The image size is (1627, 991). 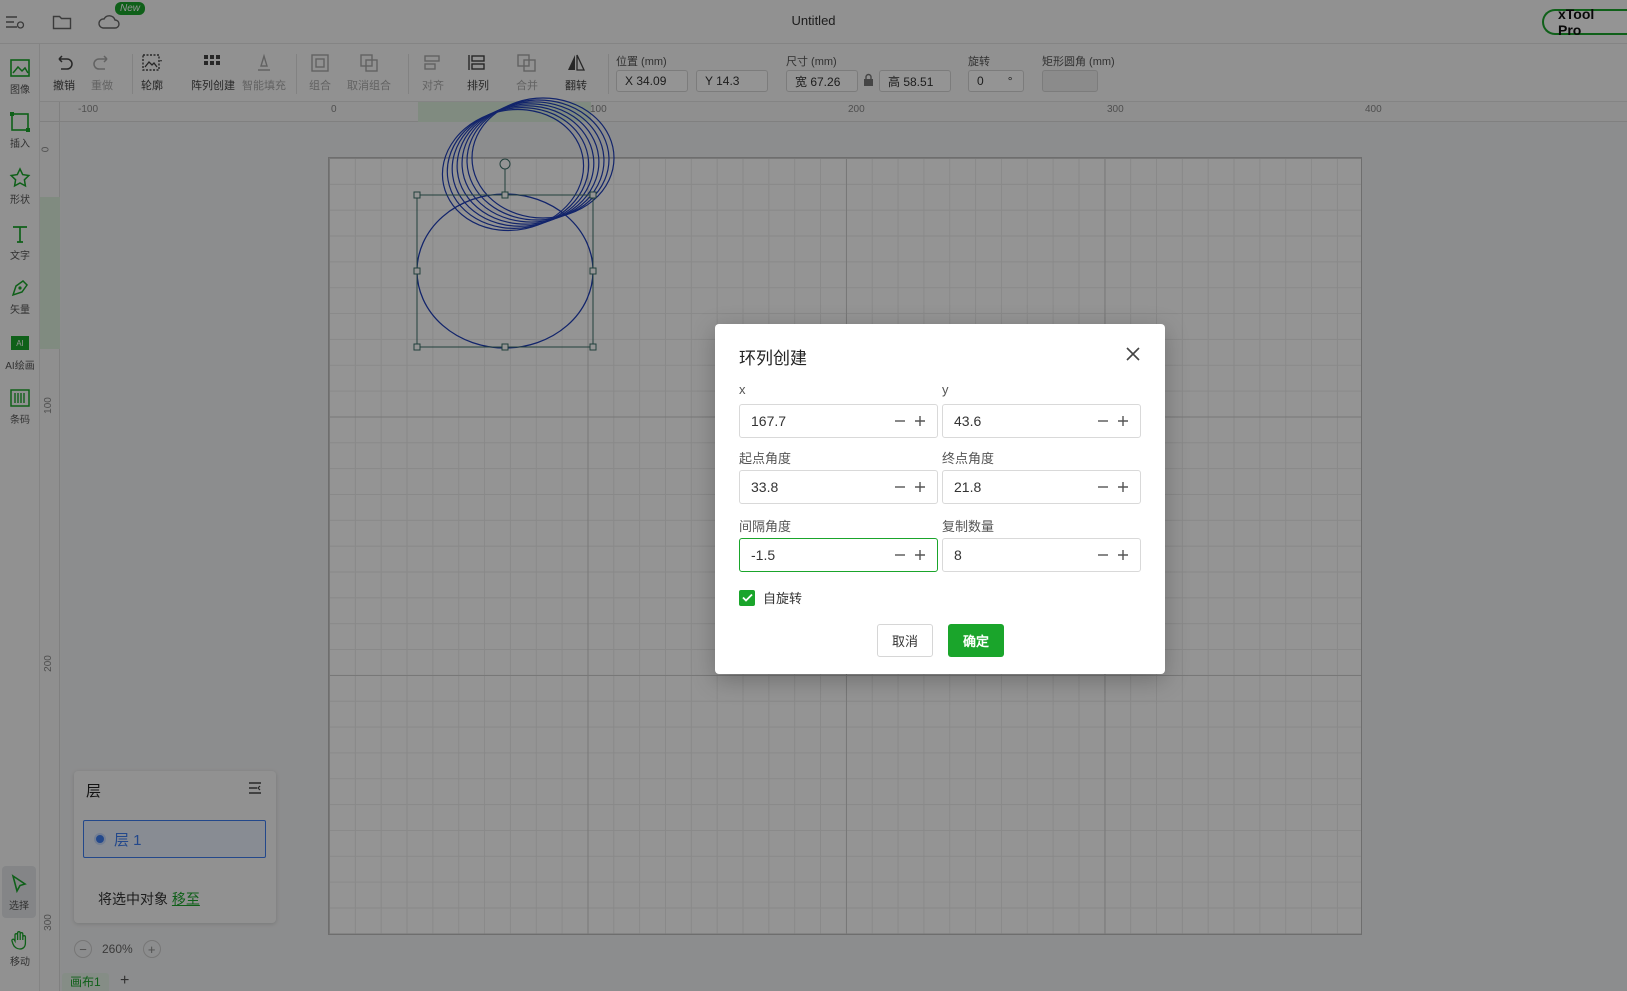 What do you see at coordinates (968, 421) in the screenshot?
I see `y-value: 43.6` at bounding box center [968, 421].